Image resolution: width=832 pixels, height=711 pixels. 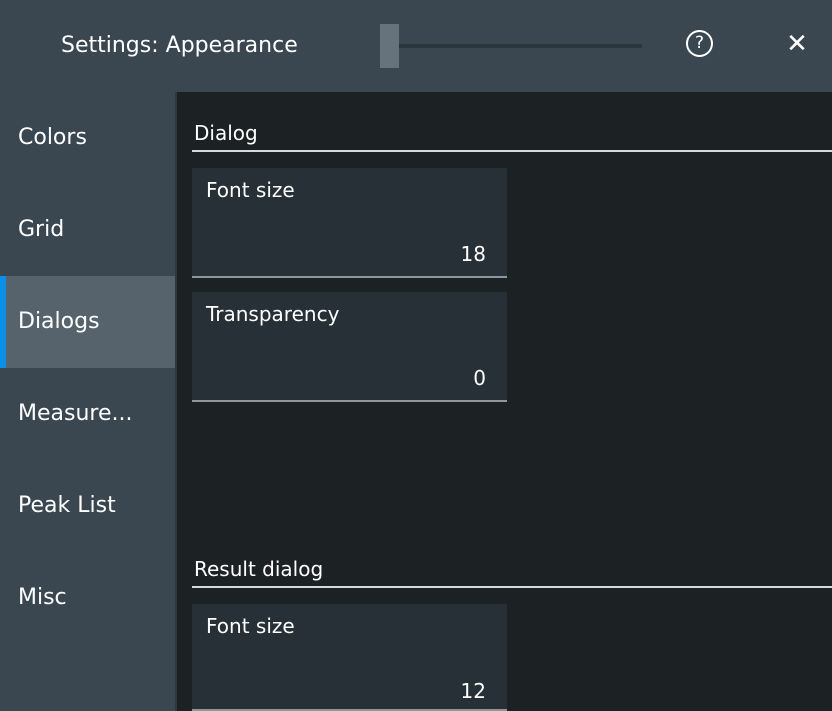 I want to click on section-title: Dialog, so click(x=226, y=133).